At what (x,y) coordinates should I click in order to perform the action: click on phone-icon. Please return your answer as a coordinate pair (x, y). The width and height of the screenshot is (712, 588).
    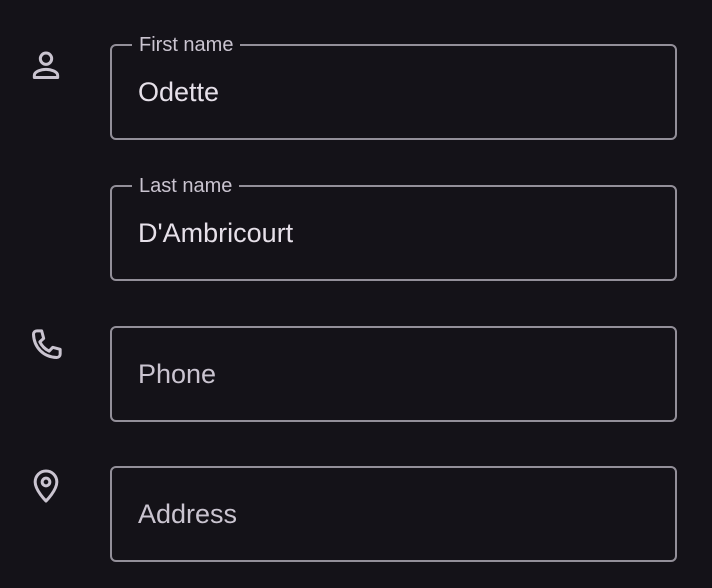
    Looking at the image, I should click on (46, 345).